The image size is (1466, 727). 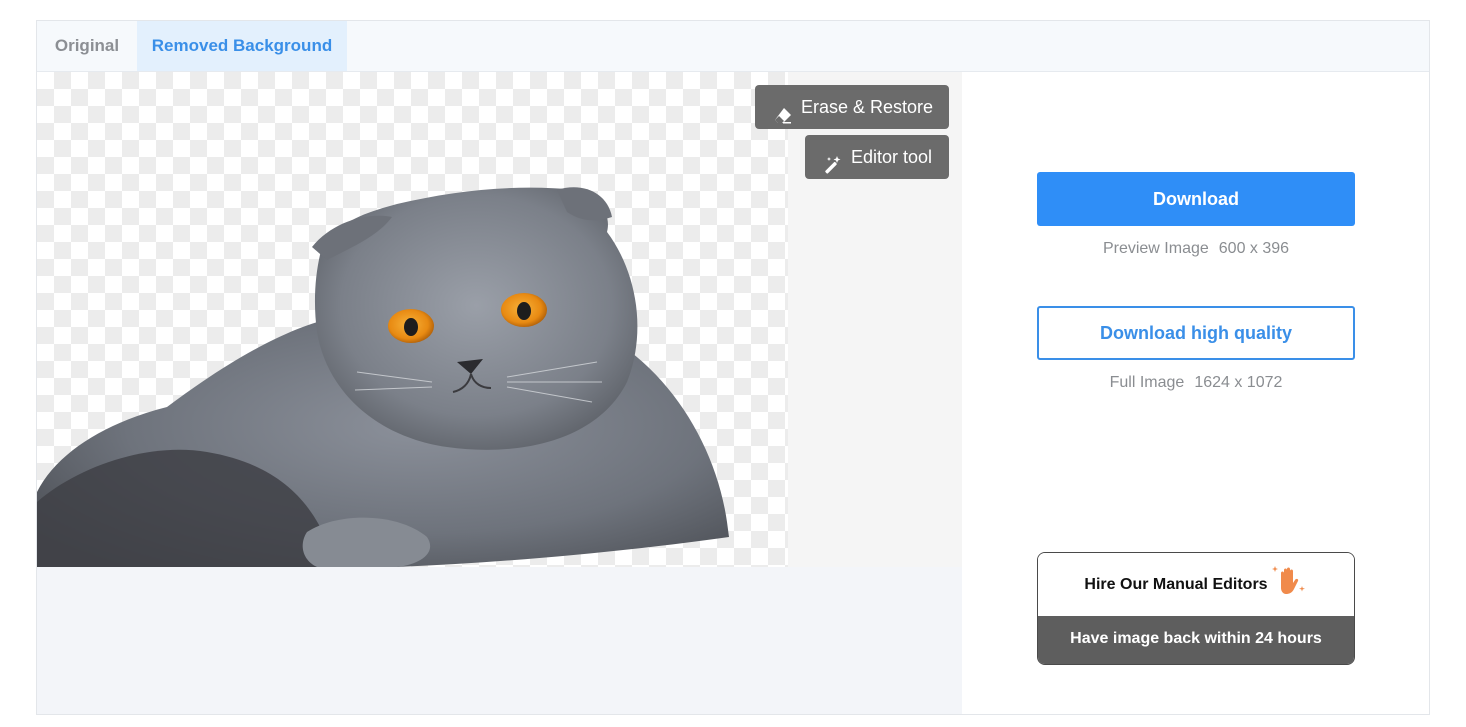 I want to click on editor-tool-label: Editor tool, so click(x=892, y=157).